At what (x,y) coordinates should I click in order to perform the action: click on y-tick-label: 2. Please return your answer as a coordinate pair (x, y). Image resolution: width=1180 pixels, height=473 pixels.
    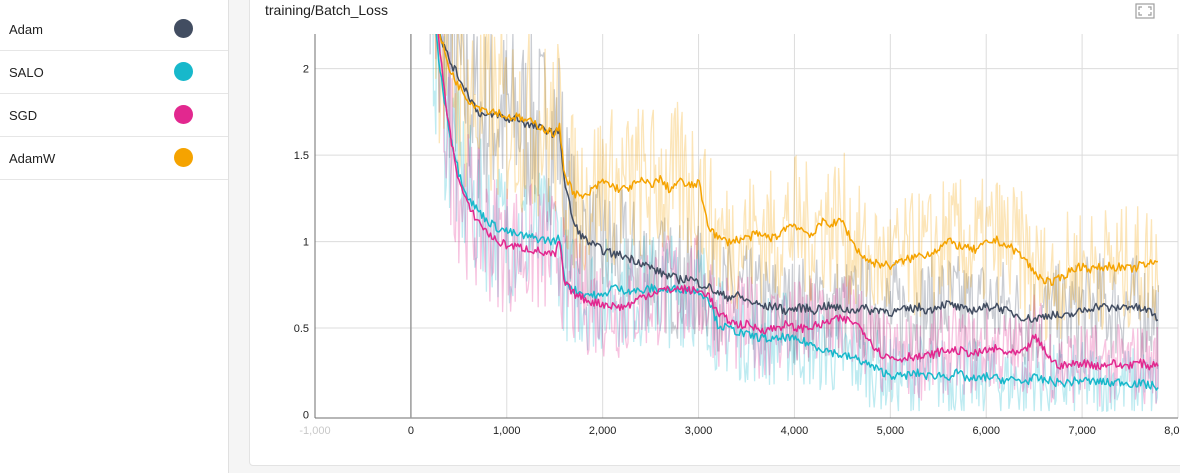
    Looking at the image, I should click on (306, 70).